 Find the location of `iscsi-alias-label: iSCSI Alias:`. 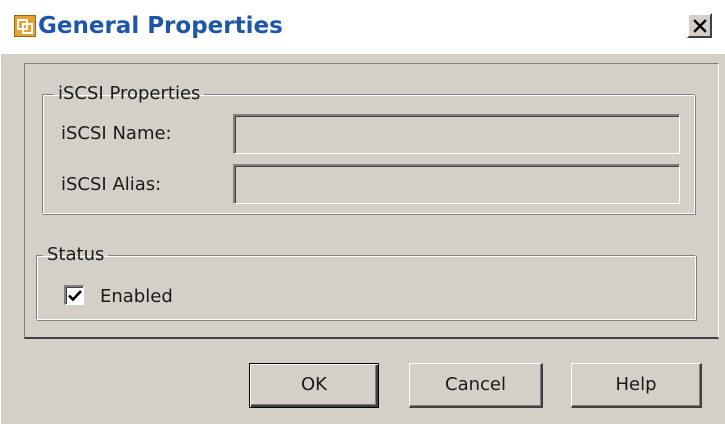

iscsi-alias-label: iSCSI Alias: is located at coordinates (111, 184).